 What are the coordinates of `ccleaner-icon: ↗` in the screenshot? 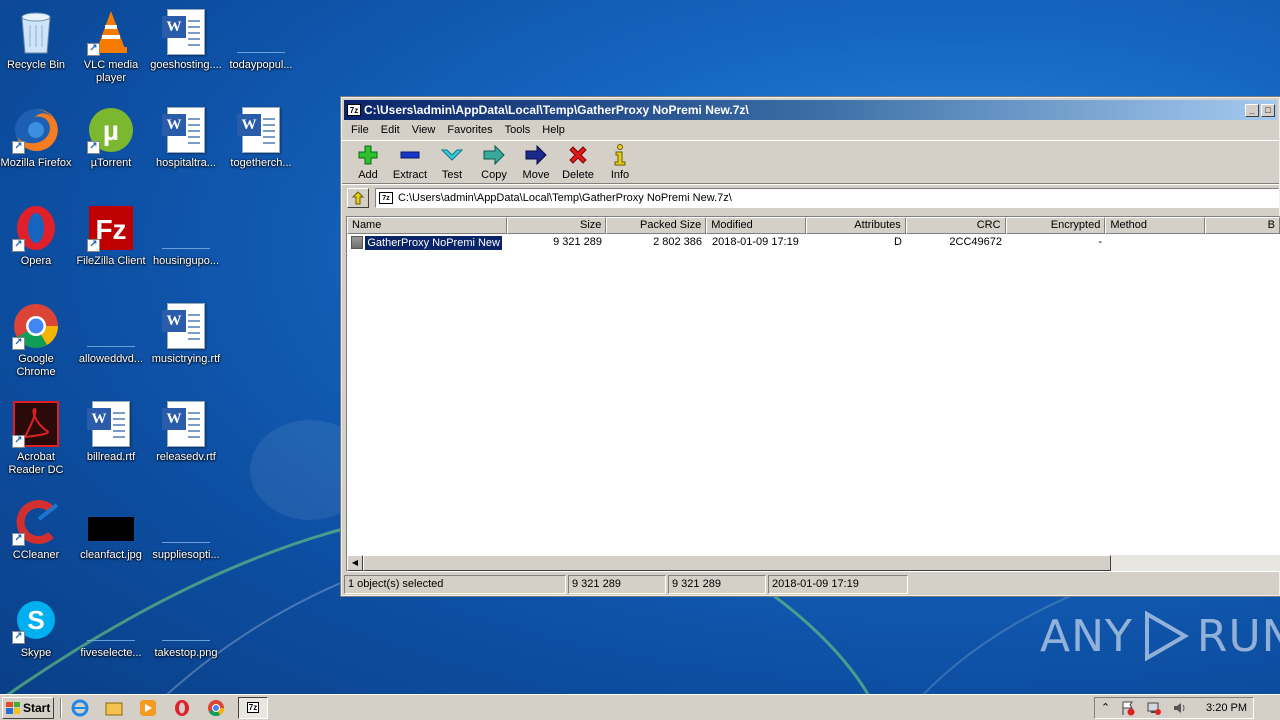 It's located at (36, 522).